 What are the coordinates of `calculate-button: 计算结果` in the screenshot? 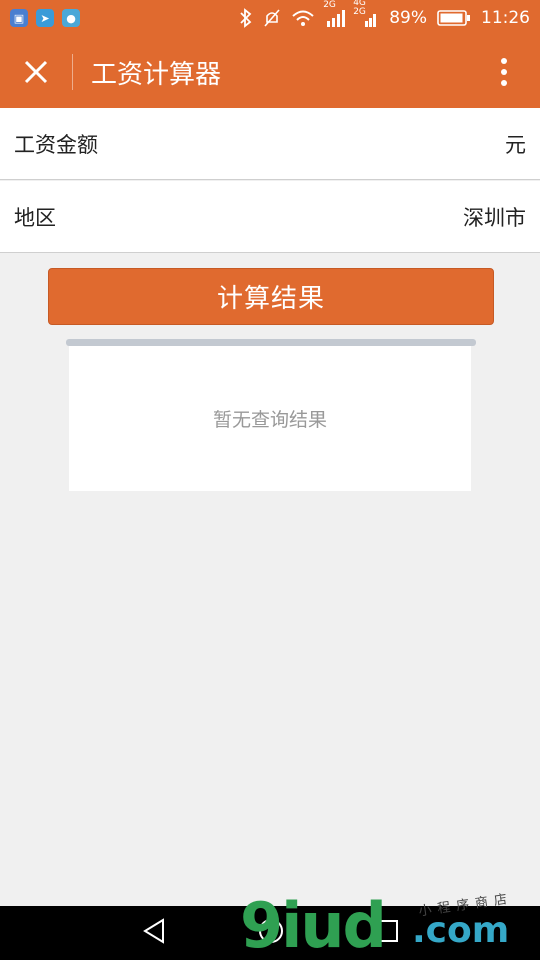 It's located at (271, 296).